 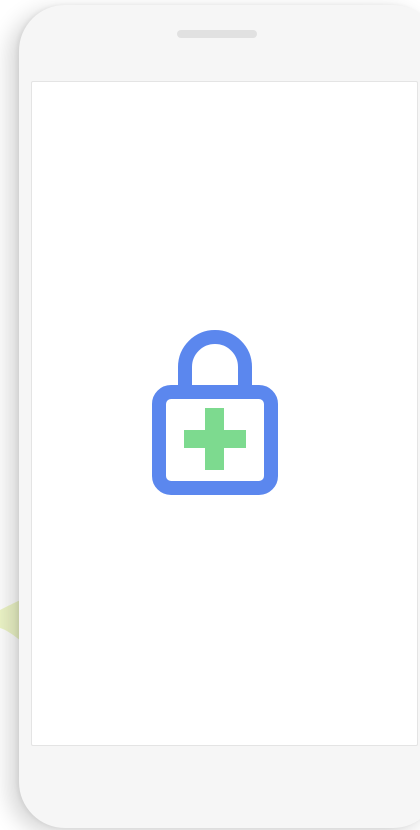 What do you see at coordinates (217, 34) in the screenshot?
I see `phone-speaker` at bounding box center [217, 34].